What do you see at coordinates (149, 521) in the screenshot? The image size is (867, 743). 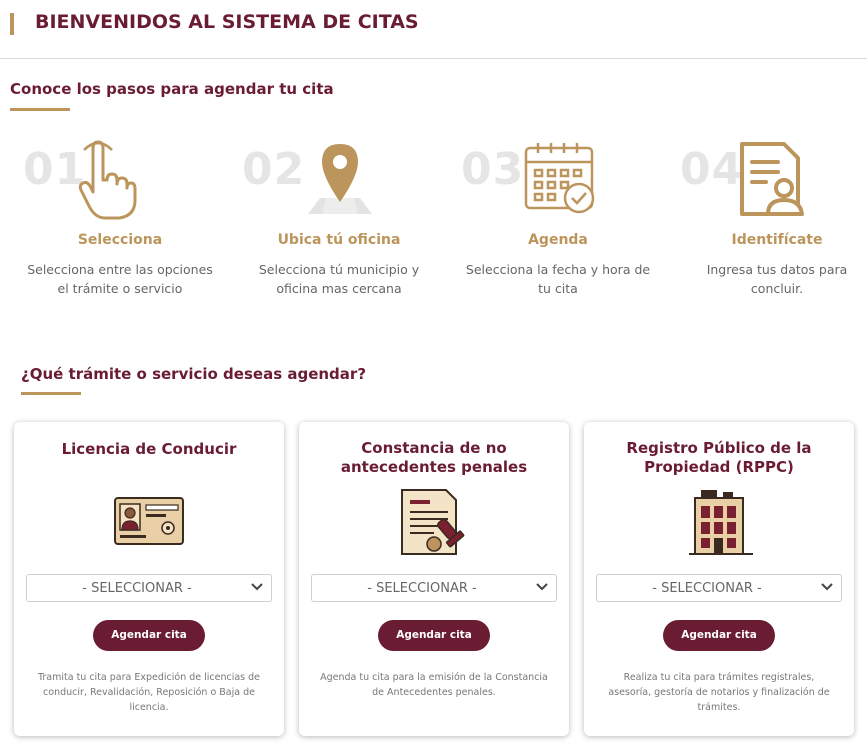 I see `drivers-license-icon` at bounding box center [149, 521].